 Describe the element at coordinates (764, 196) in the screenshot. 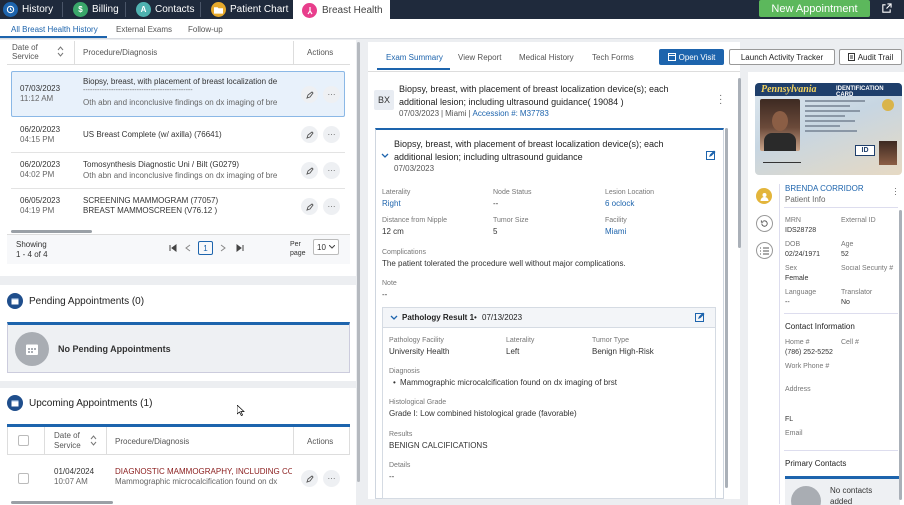

I see `user-icon` at that location.